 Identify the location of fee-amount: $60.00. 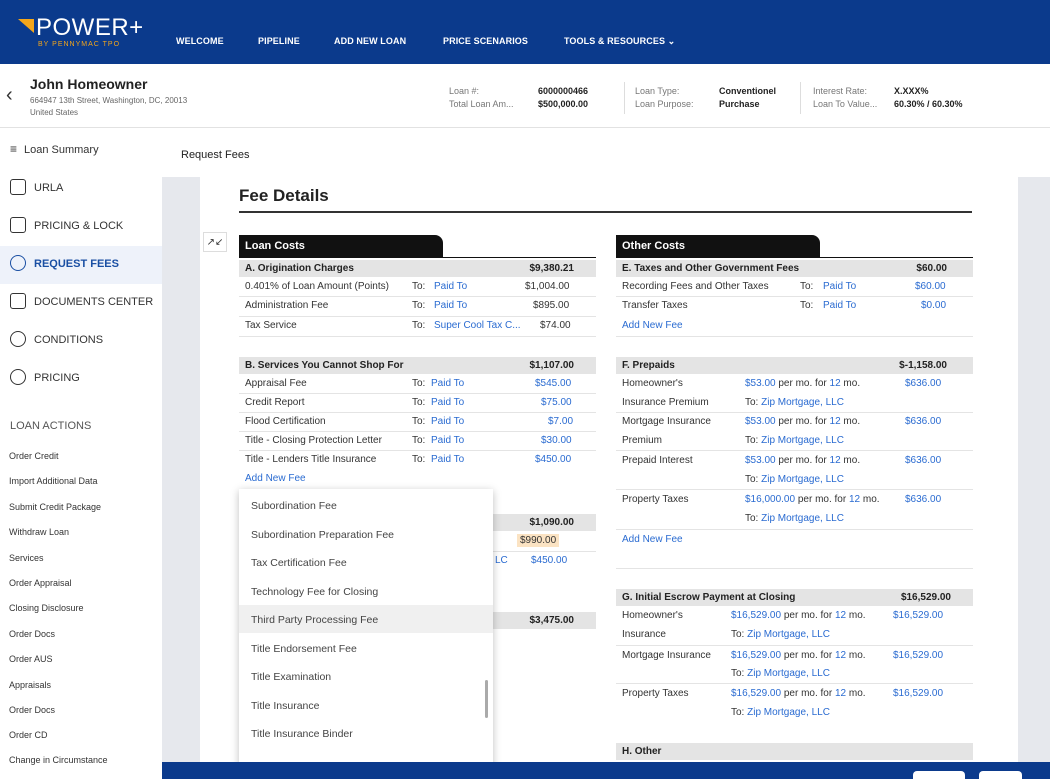
(930, 286).